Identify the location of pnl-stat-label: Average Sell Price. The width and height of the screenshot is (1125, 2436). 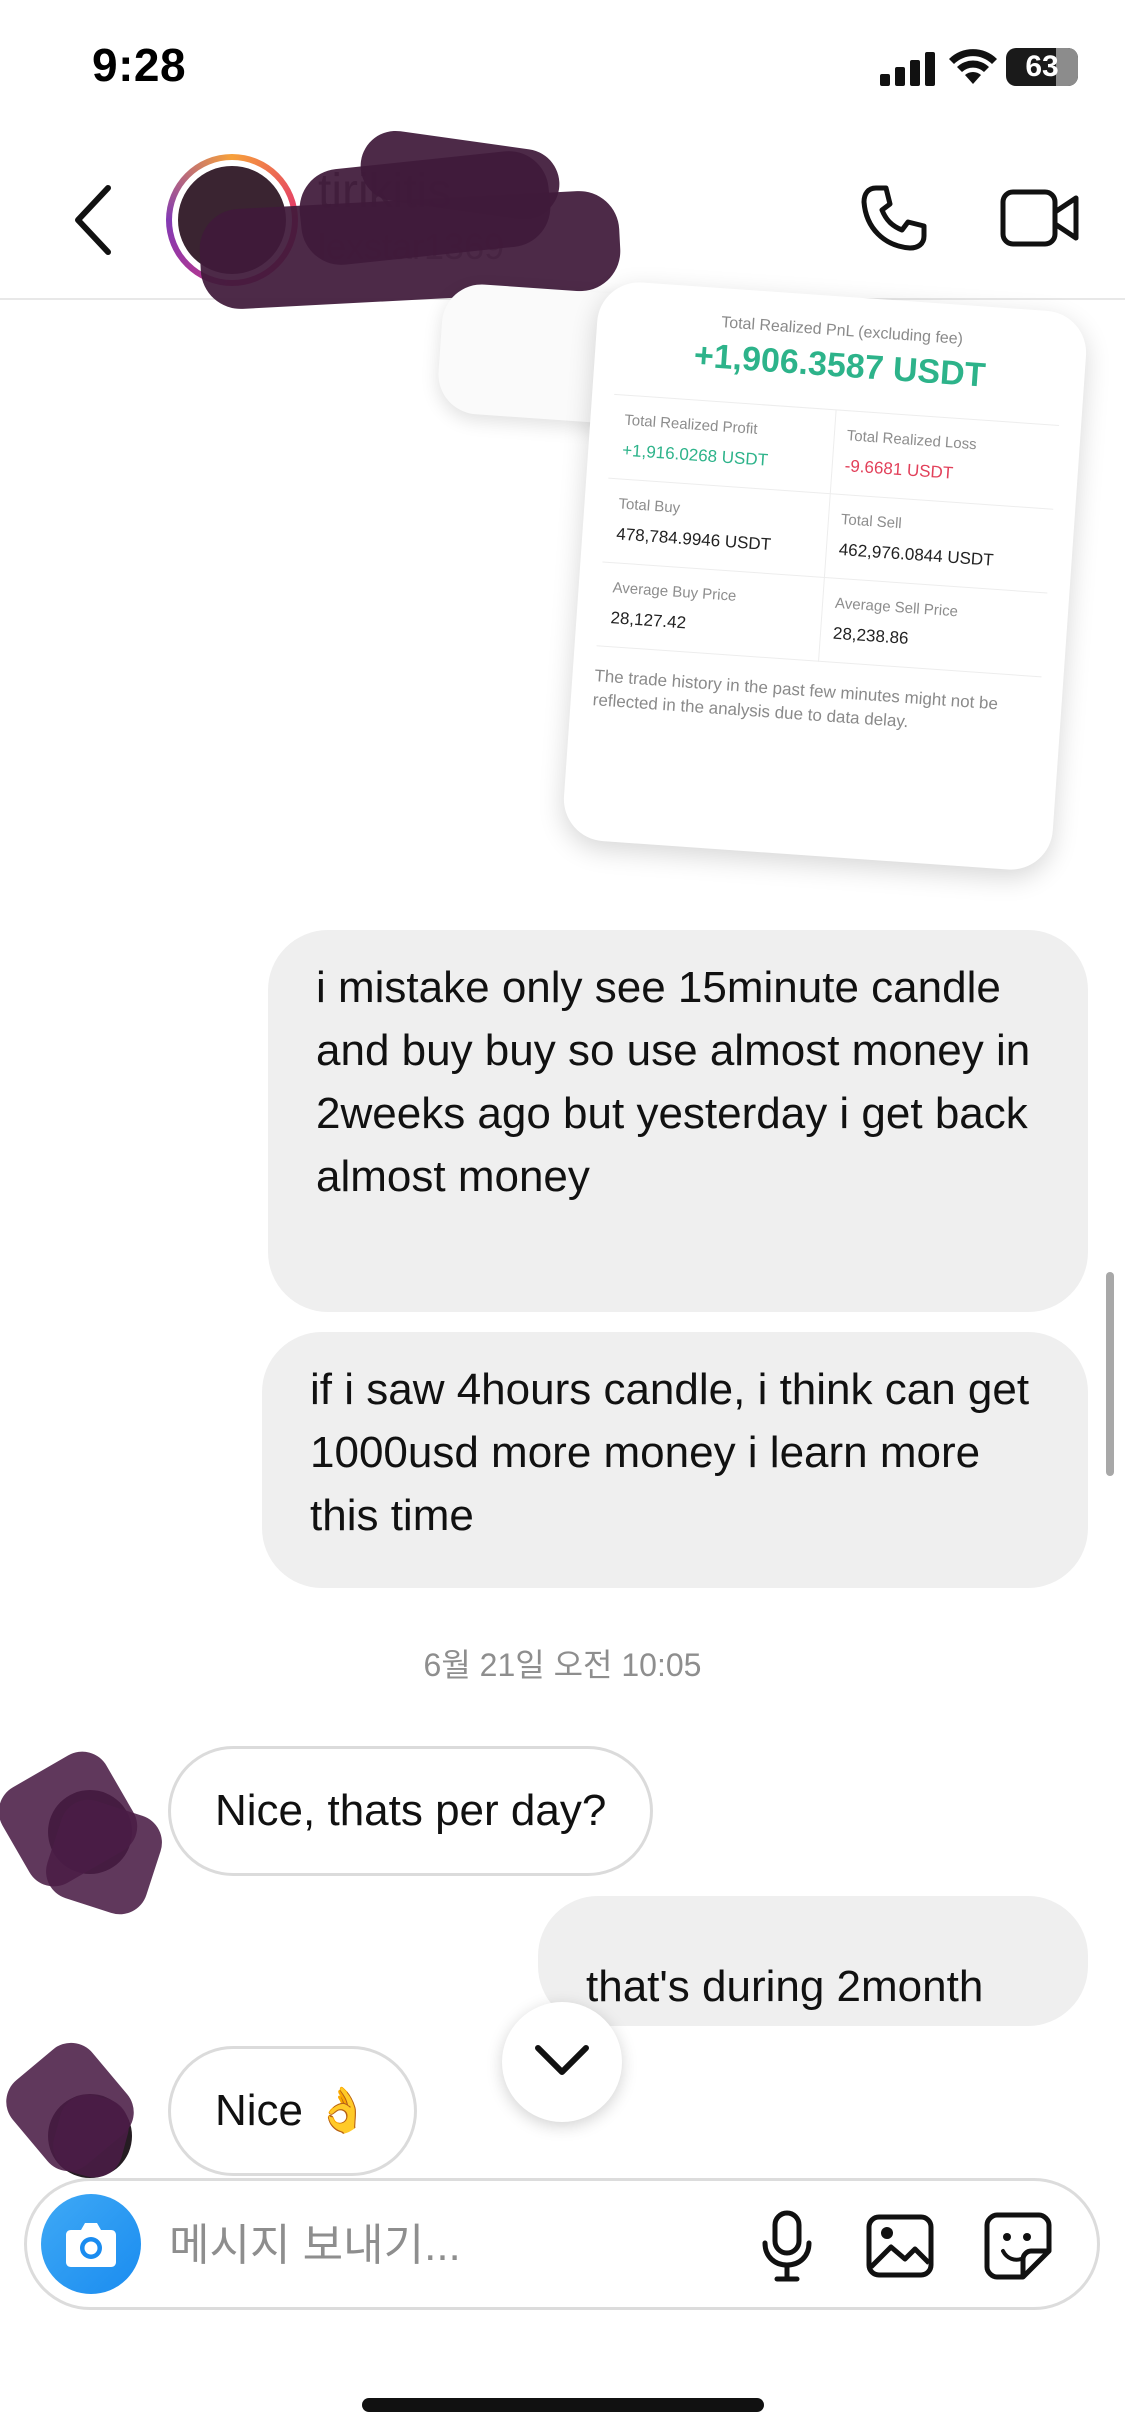
(896, 607).